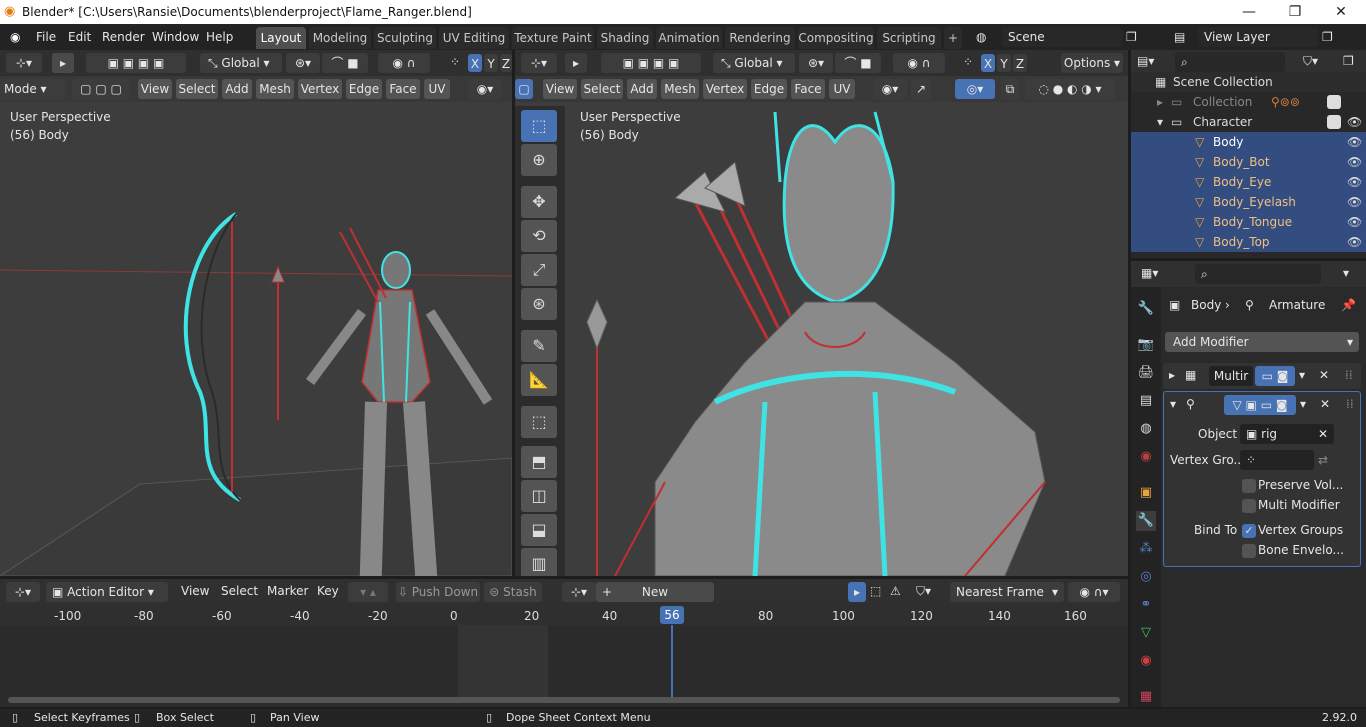 The width and height of the screenshot is (1366, 727). Describe the element at coordinates (364, 89) in the screenshot. I see `left-menu-edge: Edge` at that location.